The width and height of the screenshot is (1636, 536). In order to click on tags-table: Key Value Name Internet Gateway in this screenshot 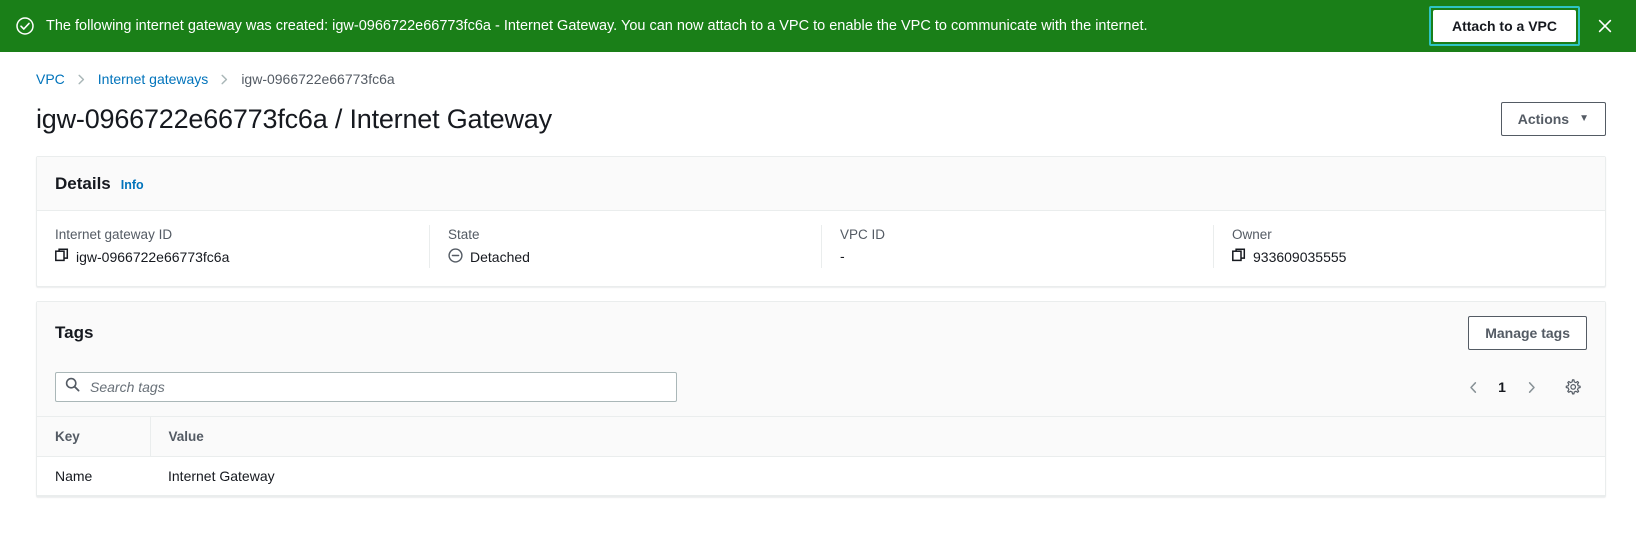, I will do `click(821, 456)`.